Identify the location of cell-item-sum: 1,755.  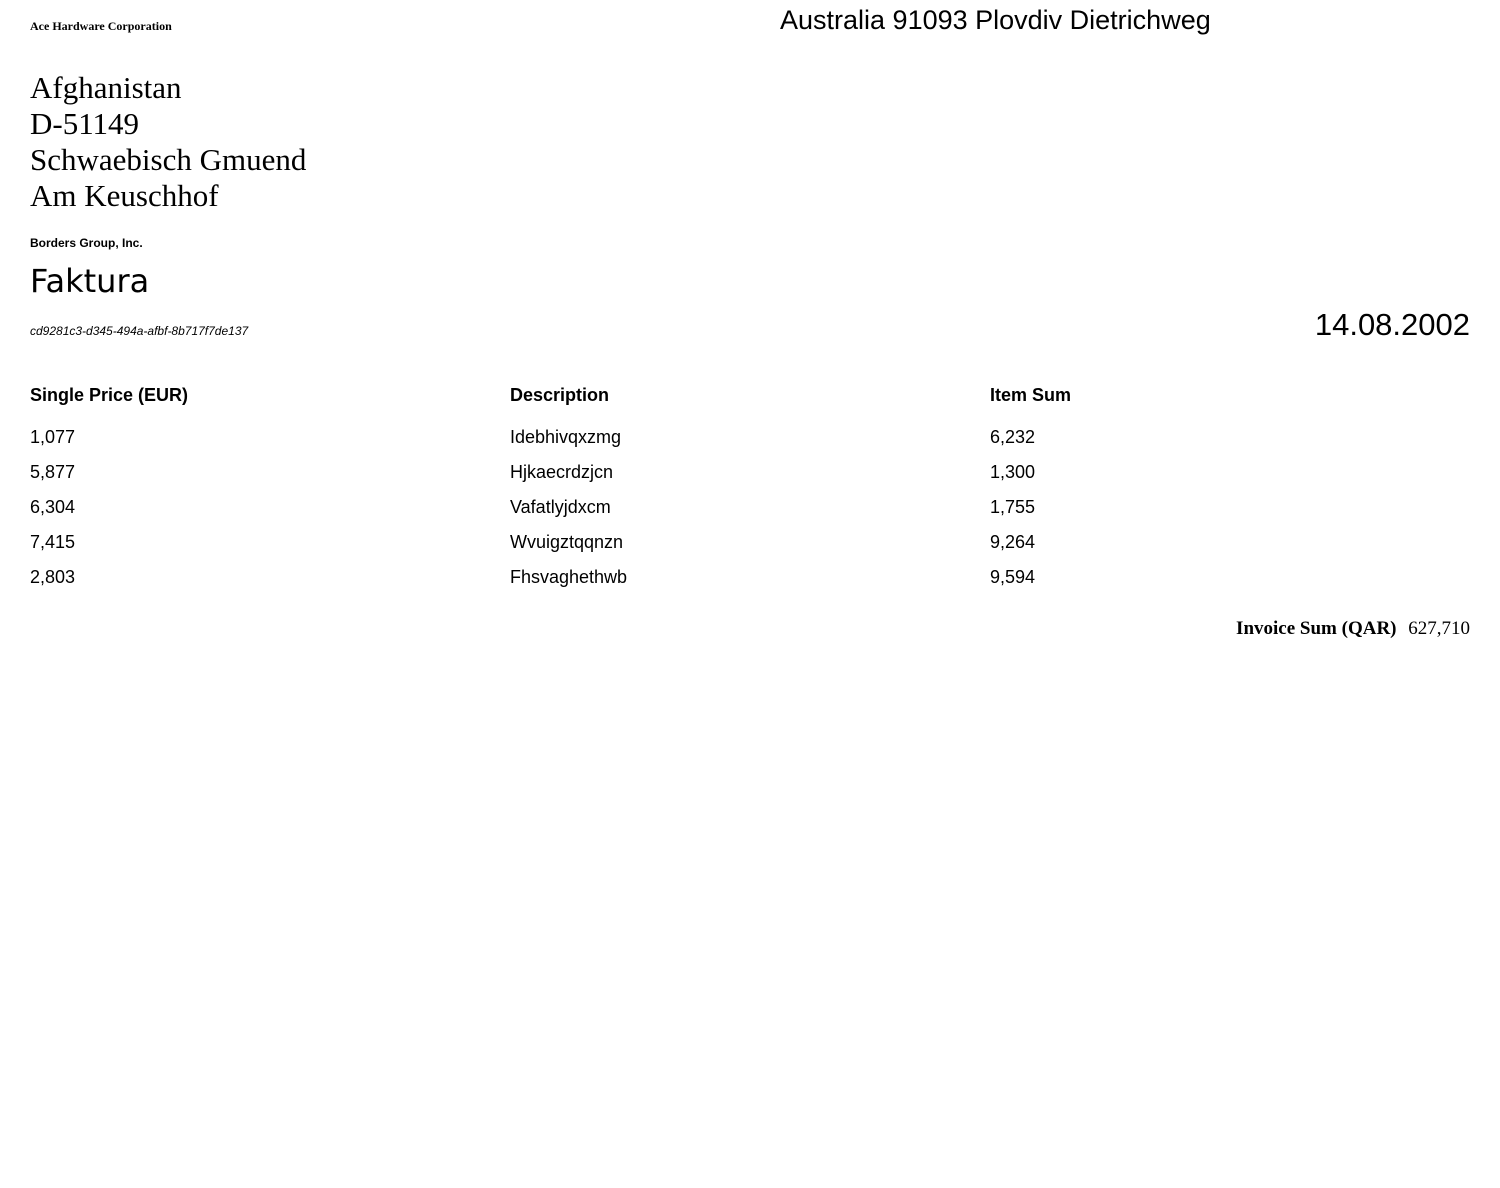
(1013, 507).